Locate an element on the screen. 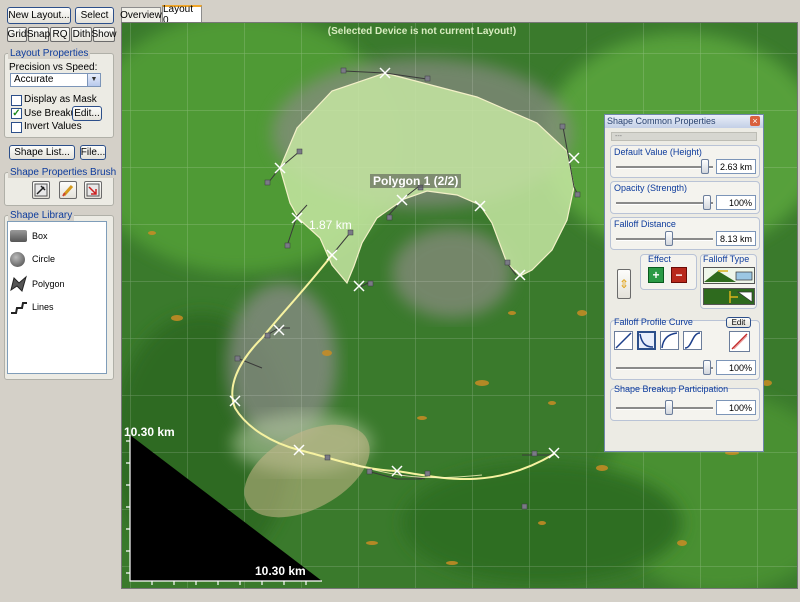 This screenshot has height=602, width=800. default-value-field: 2.63 km is located at coordinates (736, 166).